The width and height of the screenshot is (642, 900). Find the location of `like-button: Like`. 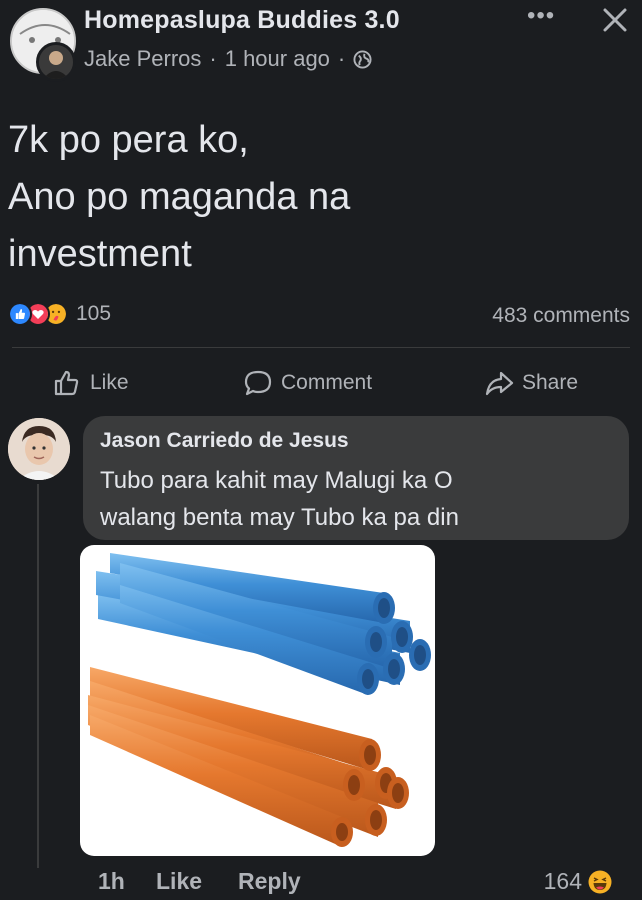

like-button: Like is located at coordinates (90, 383).